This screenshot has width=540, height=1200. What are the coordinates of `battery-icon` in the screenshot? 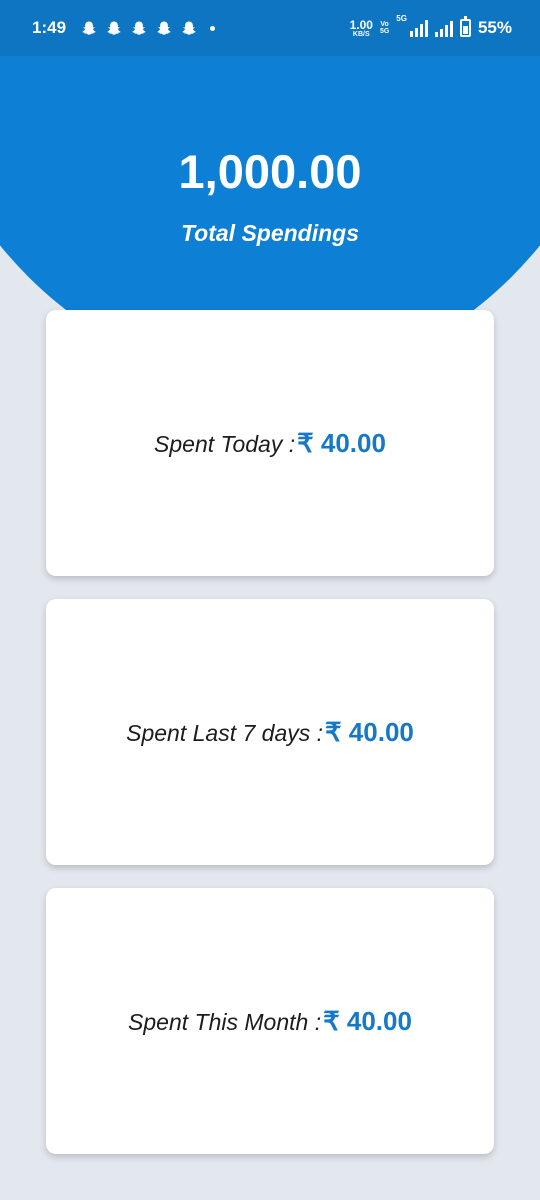 It's located at (465, 26).